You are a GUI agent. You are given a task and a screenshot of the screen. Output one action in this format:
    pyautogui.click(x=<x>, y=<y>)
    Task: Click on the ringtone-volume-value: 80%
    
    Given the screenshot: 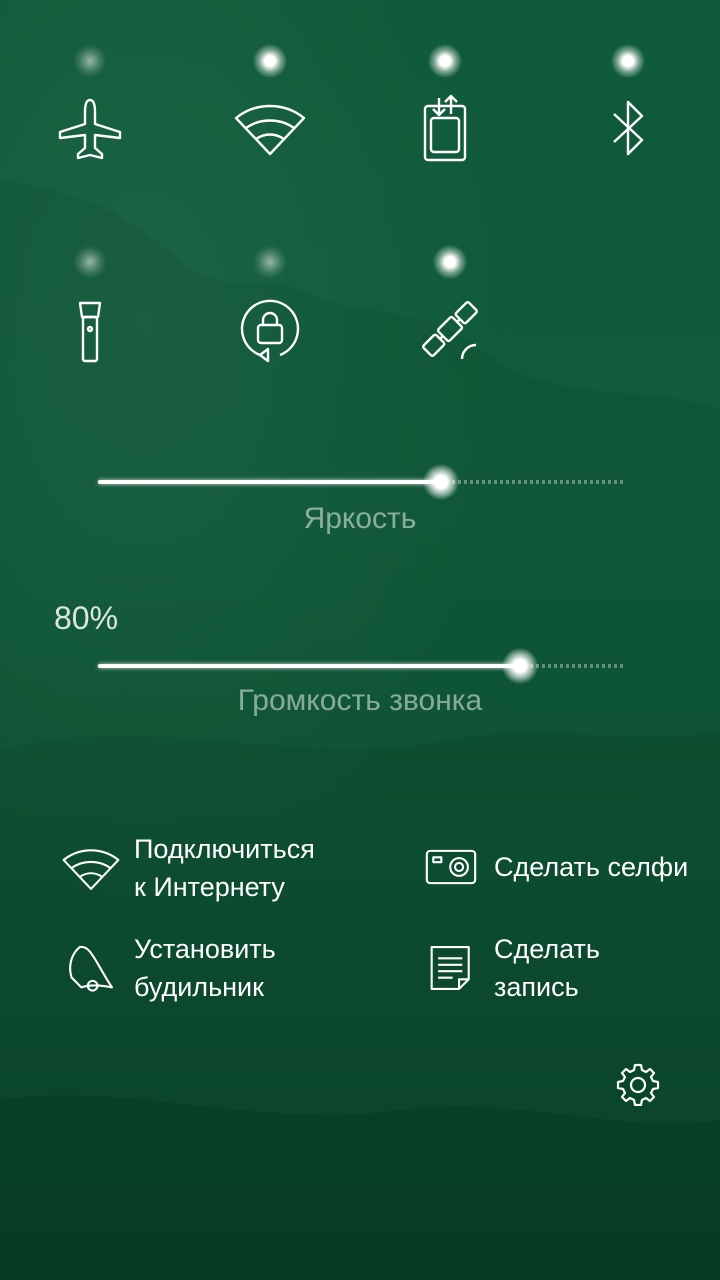 What is the action you would take?
    pyautogui.click(x=86, y=618)
    